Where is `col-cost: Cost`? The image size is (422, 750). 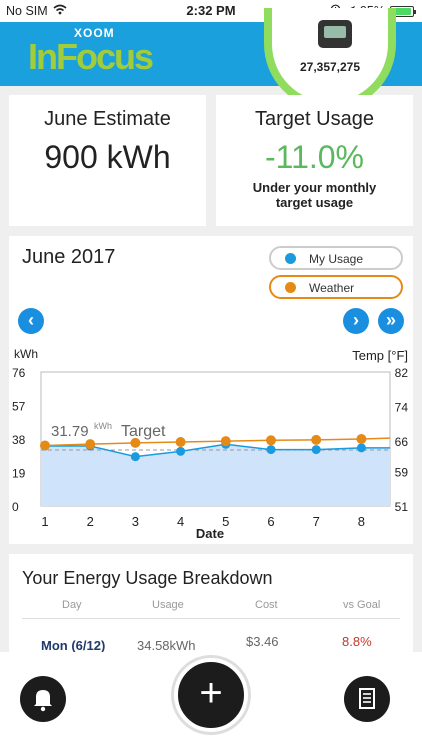
col-cost: Cost is located at coordinates (266, 605).